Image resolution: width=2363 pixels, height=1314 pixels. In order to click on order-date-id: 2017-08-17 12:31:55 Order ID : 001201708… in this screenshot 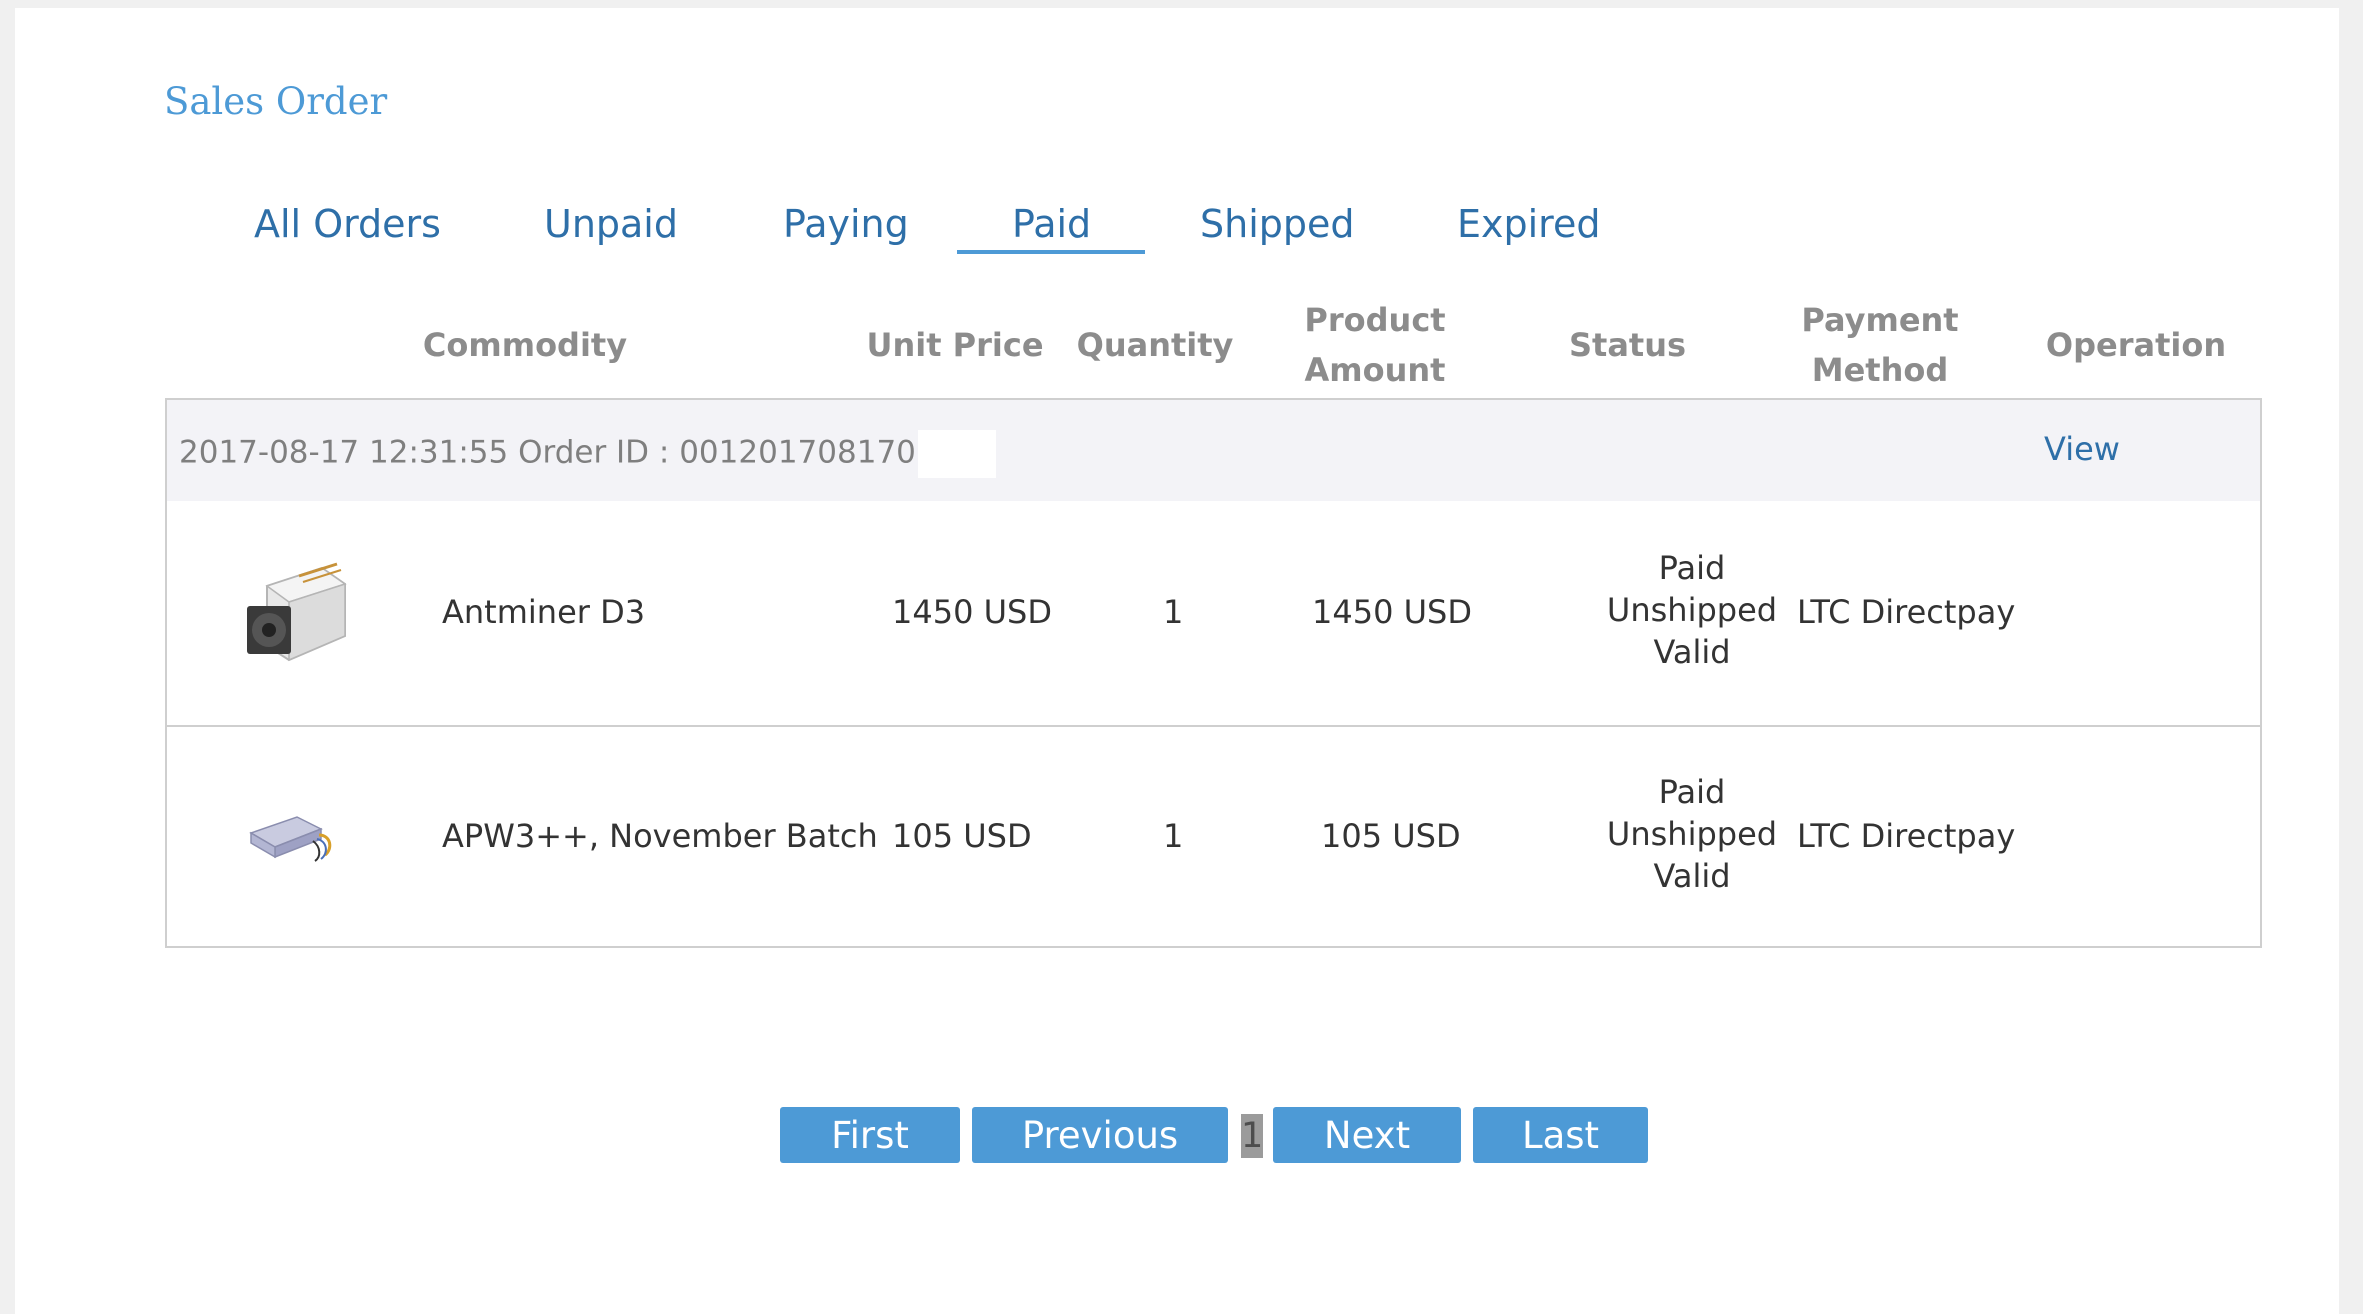, I will do `click(547, 452)`.